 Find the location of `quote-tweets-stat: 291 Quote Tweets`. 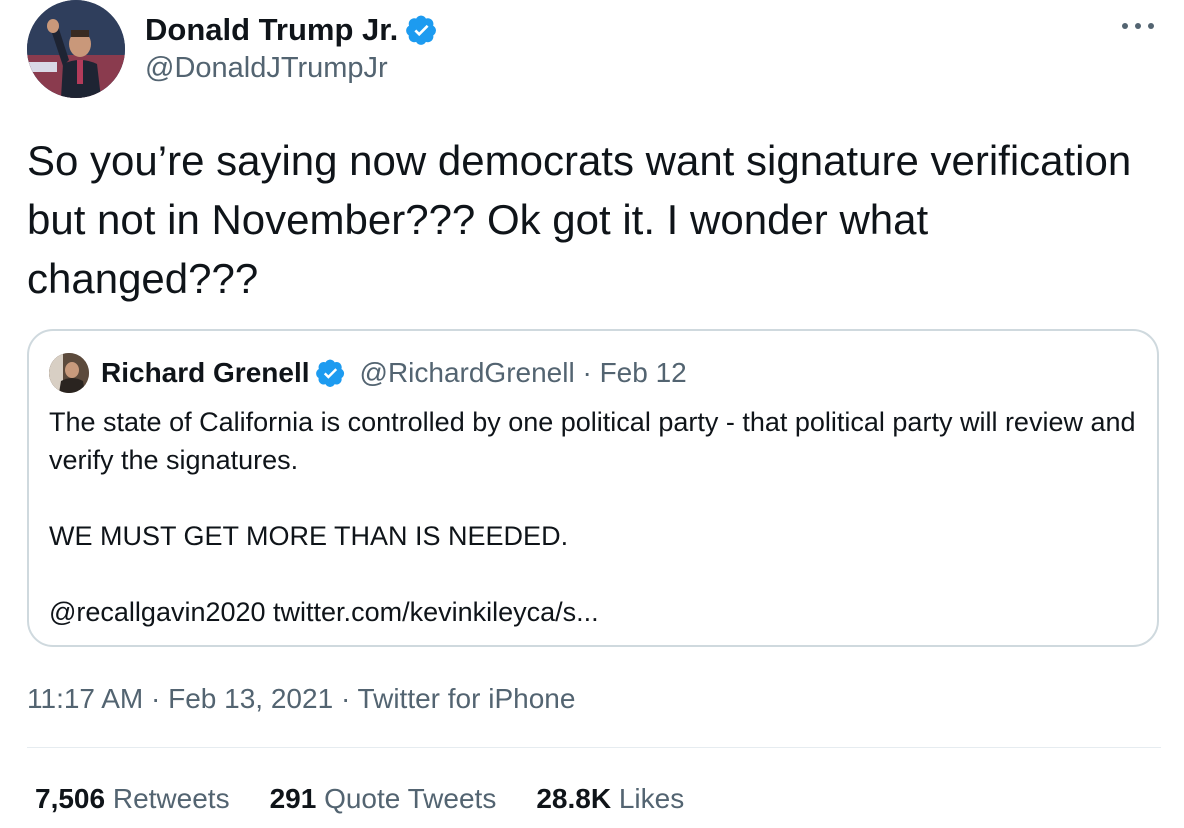

quote-tweets-stat: 291 Quote Tweets is located at coordinates (383, 799).